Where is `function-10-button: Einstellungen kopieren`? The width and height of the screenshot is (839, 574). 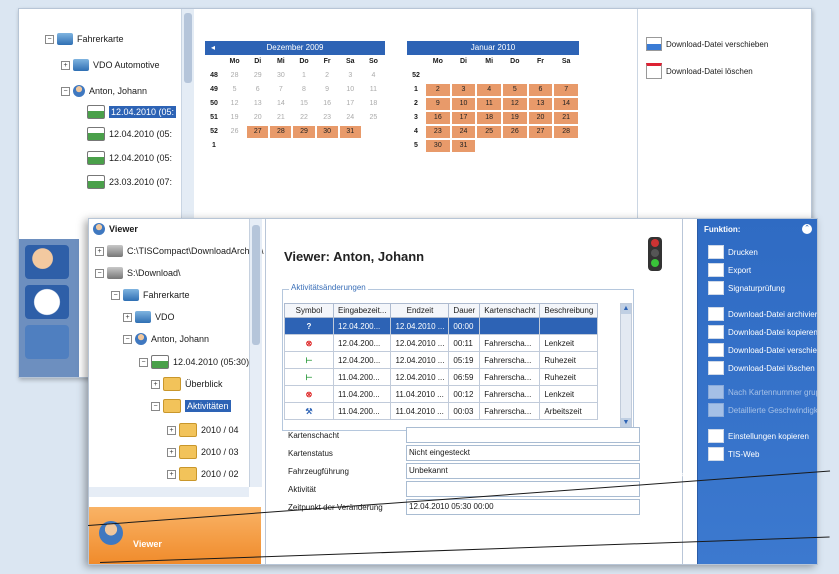 function-10-button: Einstellungen kopieren is located at coordinates (758, 436).